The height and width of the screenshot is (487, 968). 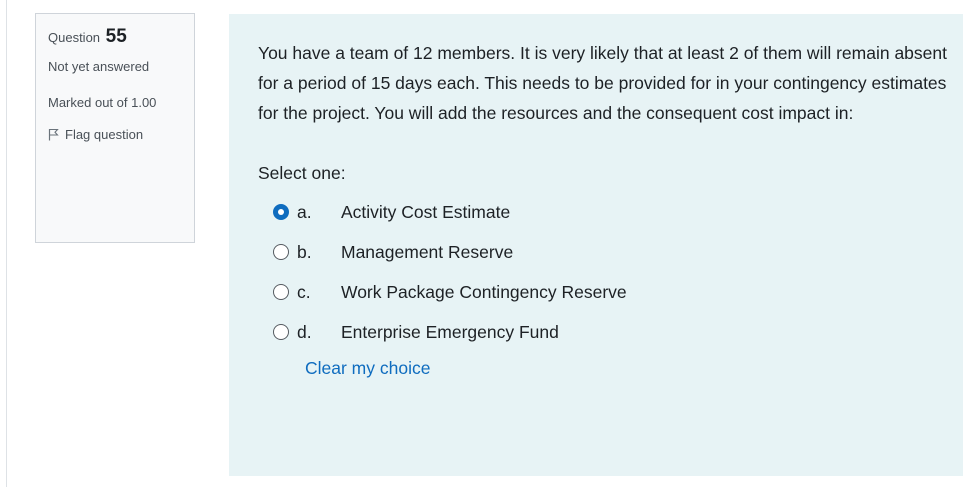 I want to click on flag-question-button: Flag question, so click(x=121, y=134).